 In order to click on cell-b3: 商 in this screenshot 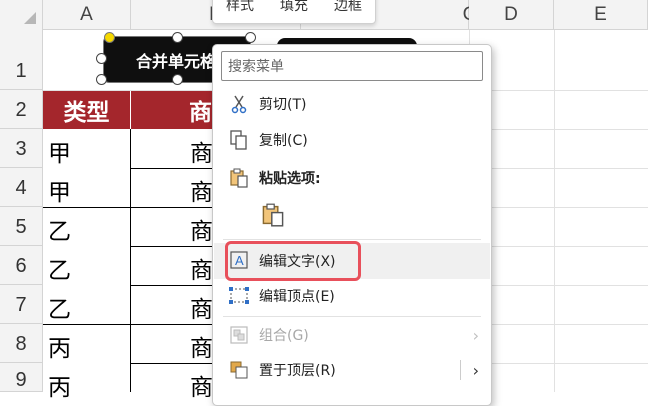, I will do `click(201, 151)`.